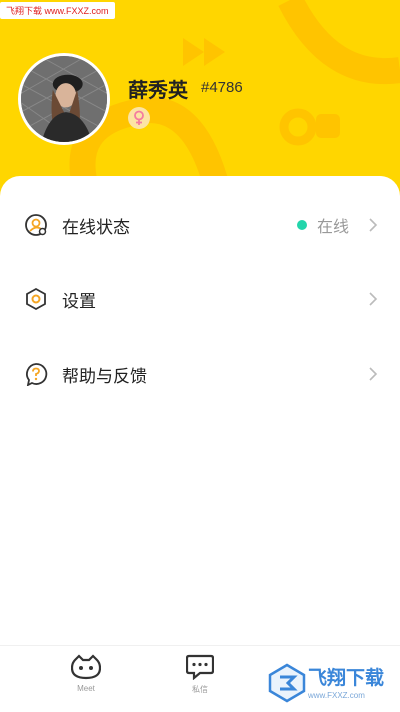 The width and height of the screenshot is (400, 712). Describe the element at coordinates (346, 678) in the screenshot. I see `watermark-name: 飞翔下载` at that location.